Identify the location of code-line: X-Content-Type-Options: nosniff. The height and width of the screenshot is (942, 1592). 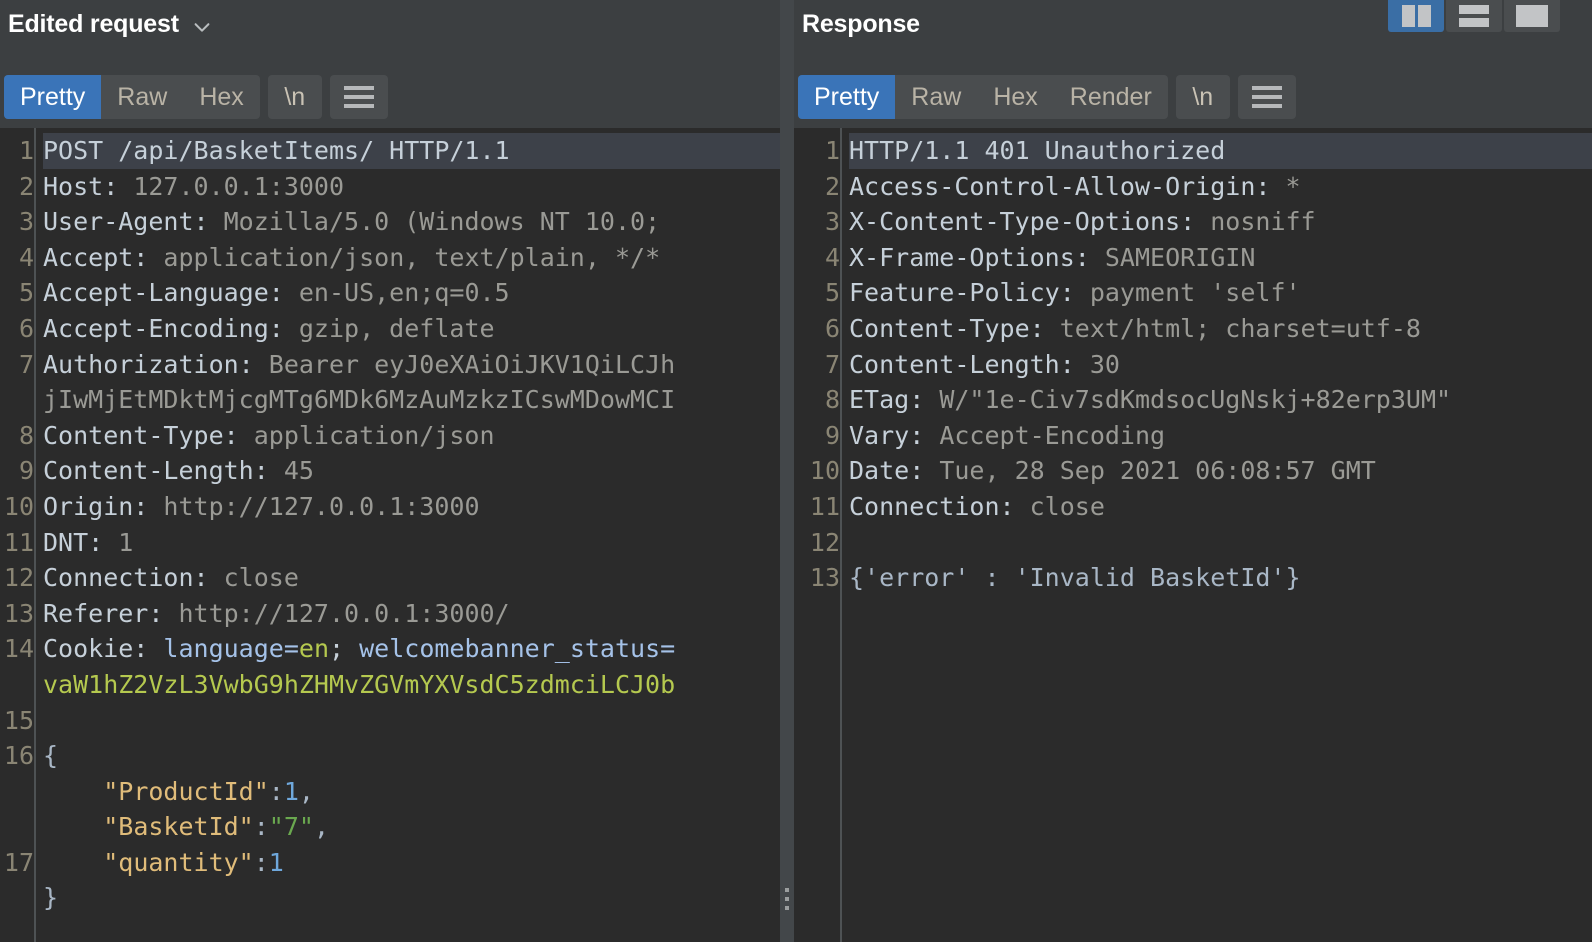
(1082, 222).